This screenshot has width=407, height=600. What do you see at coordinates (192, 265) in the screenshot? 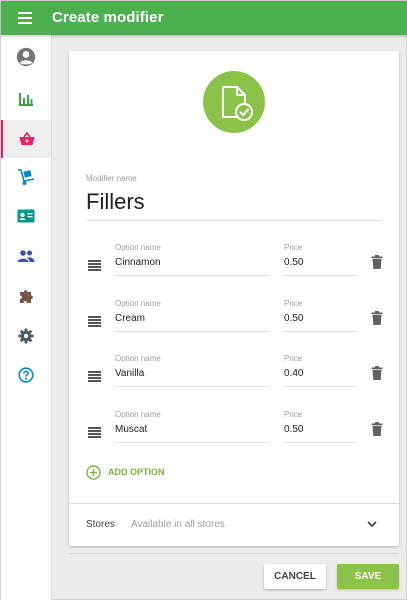
I see `option-name-input: Cinnamon` at bounding box center [192, 265].